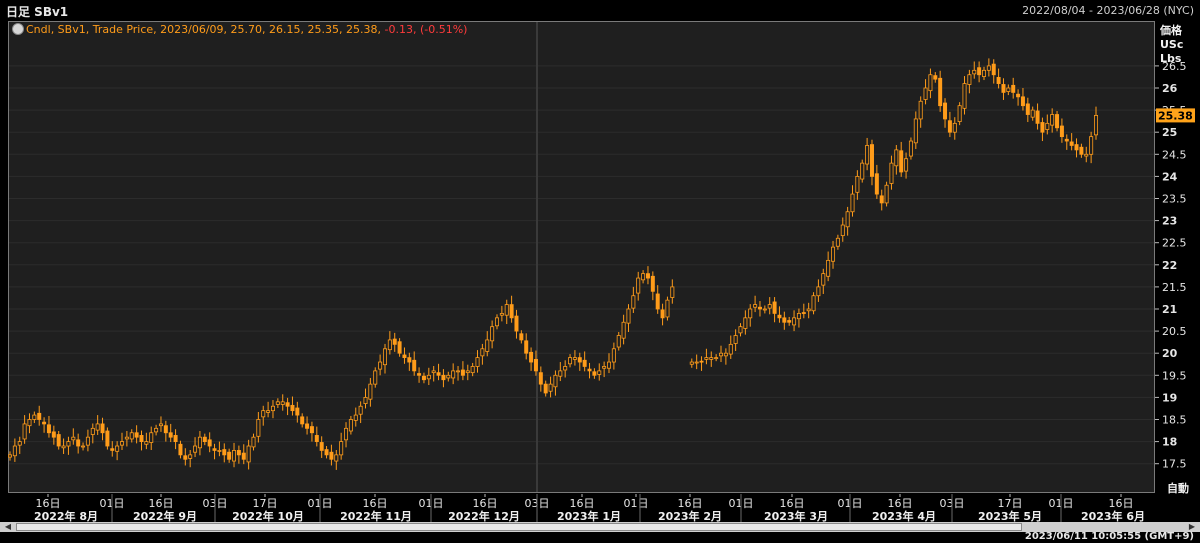  Describe the element at coordinates (1192, 527) in the screenshot. I see `scroll-right-icon: ▶` at that location.